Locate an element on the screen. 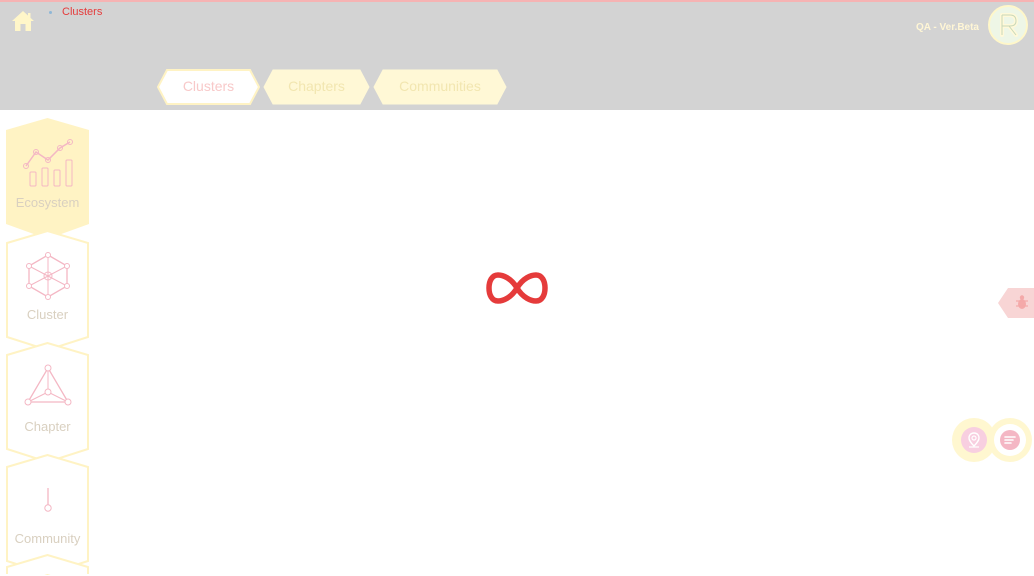 This screenshot has width=1034, height=576. infinity-loader-icon is located at coordinates (517, 290).